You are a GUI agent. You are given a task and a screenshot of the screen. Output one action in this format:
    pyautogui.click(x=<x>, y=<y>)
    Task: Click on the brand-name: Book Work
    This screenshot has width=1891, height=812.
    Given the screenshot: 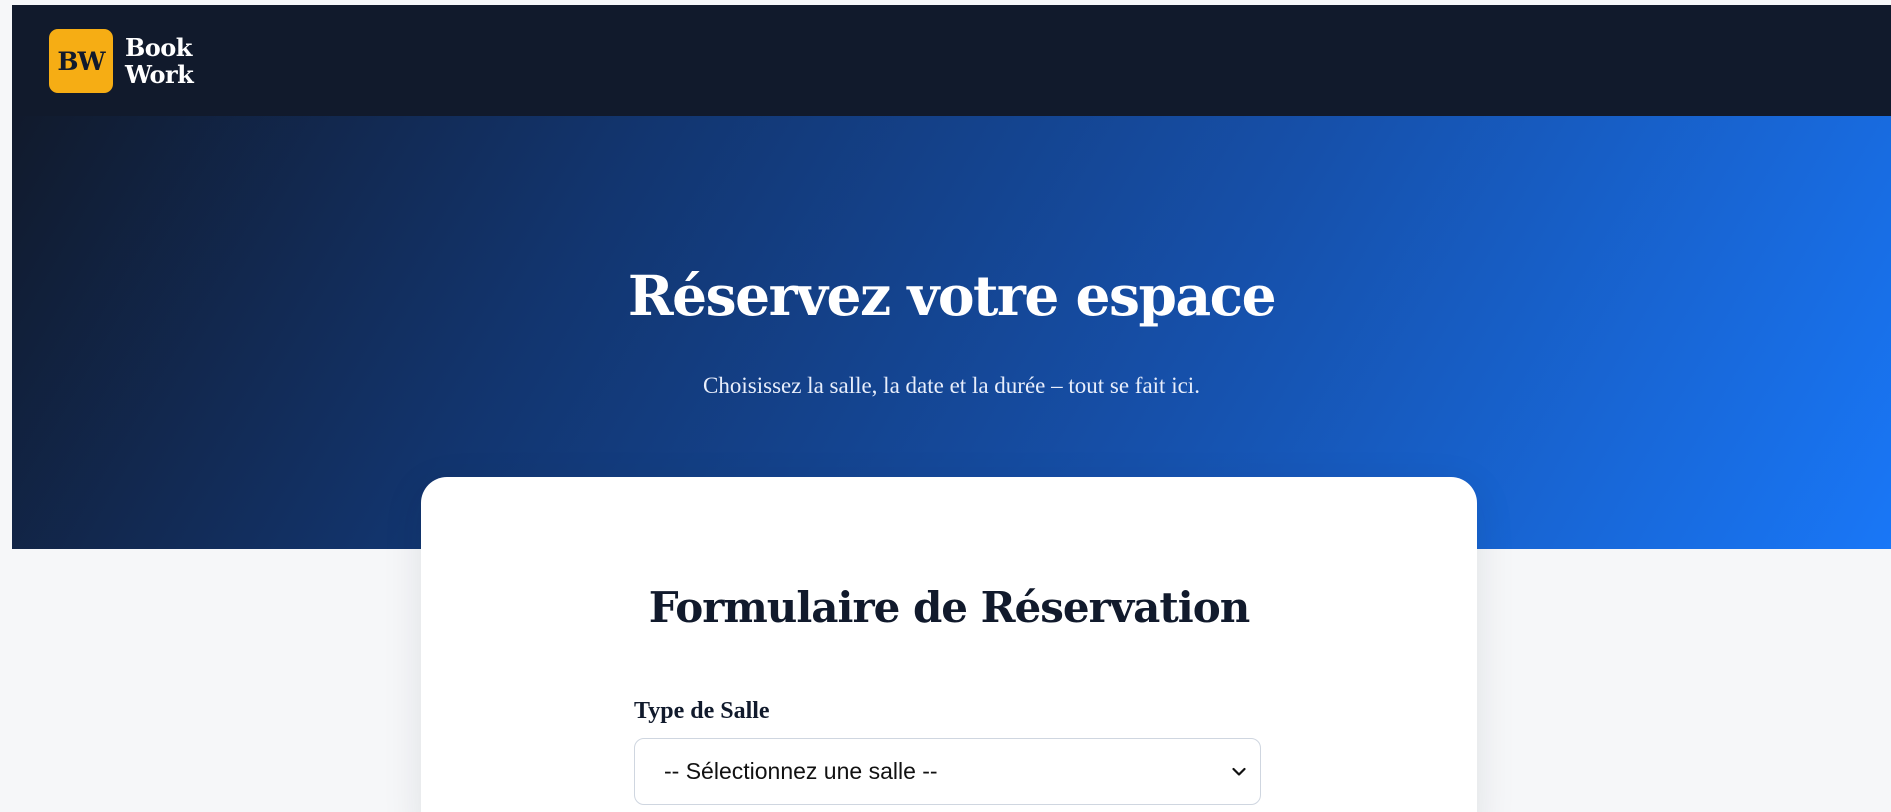 What is the action you would take?
    pyautogui.click(x=159, y=61)
    